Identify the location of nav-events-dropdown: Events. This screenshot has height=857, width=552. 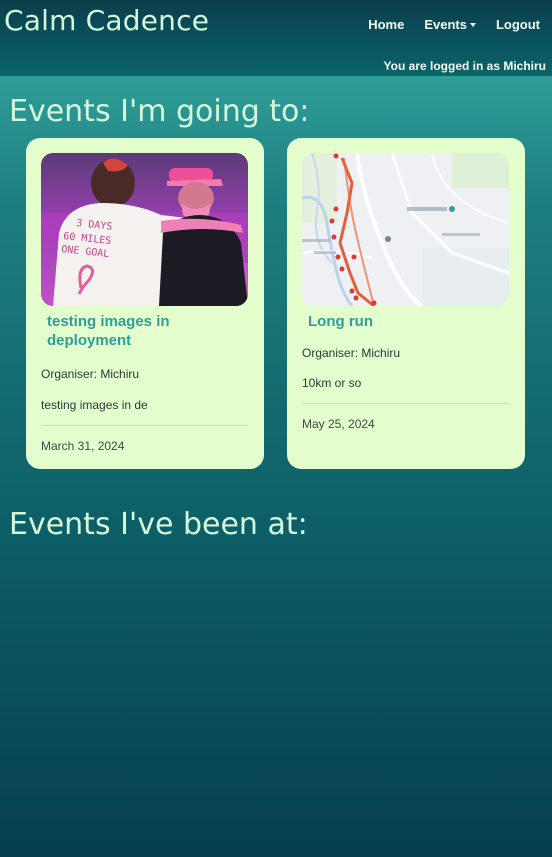
(450, 24).